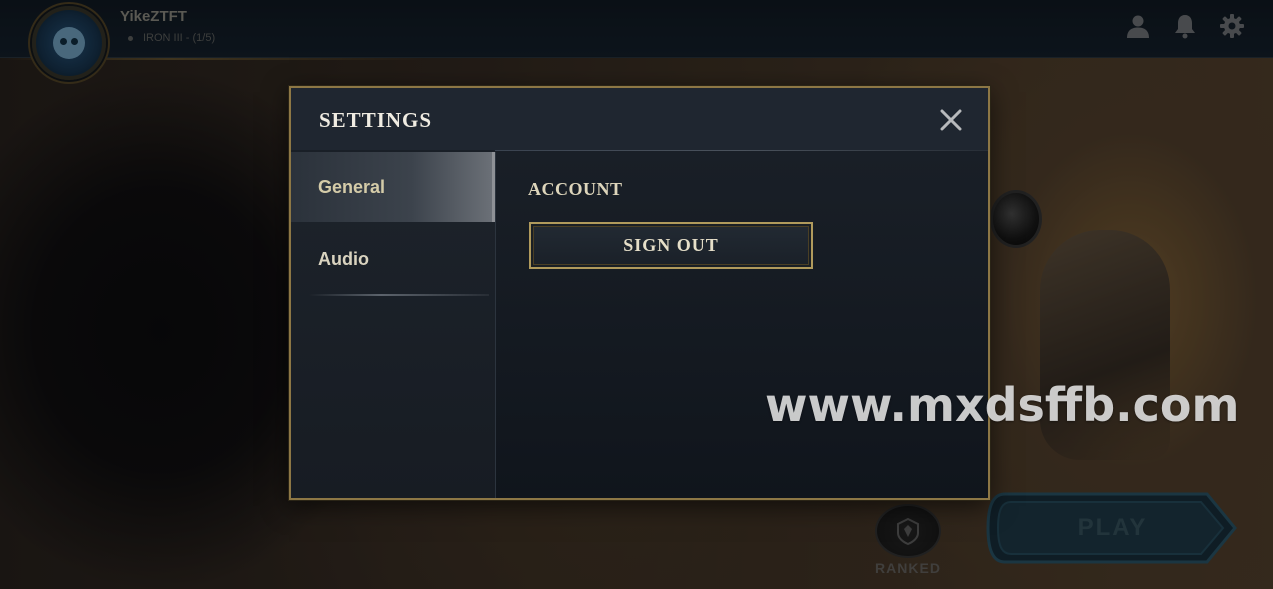  I want to click on settings-title: SETTINGS, so click(376, 120).